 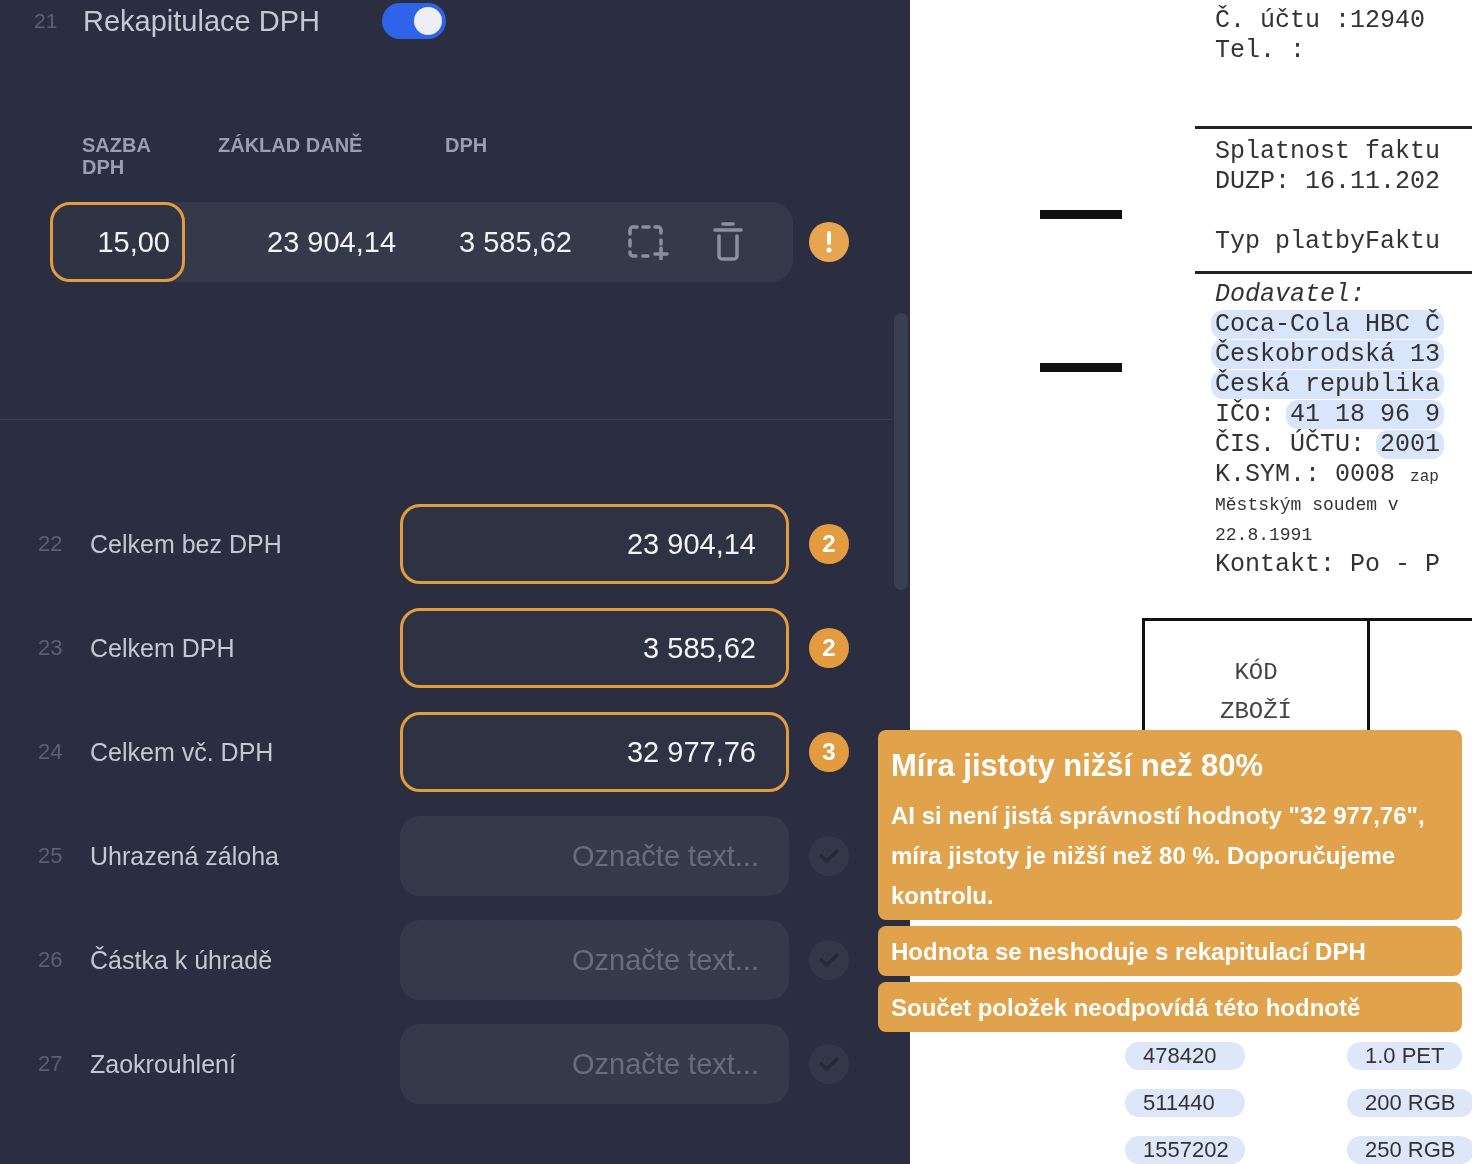 What do you see at coordinates (649, 242) in the screenshot?
I see `select-area-icon` at bounding box center [649, 242].